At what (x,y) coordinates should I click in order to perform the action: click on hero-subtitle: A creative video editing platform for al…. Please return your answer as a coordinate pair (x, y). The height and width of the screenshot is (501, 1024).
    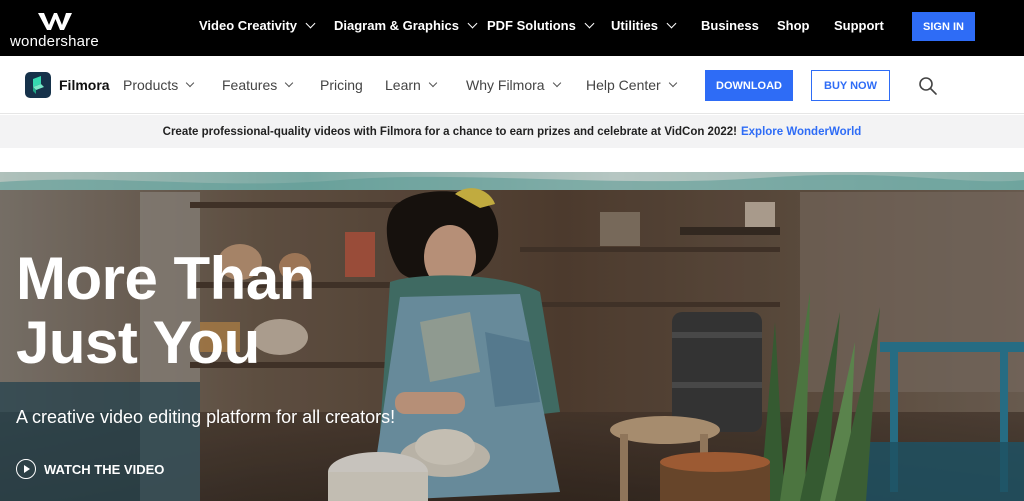
    Looking at the image, I should click on (206, 417).